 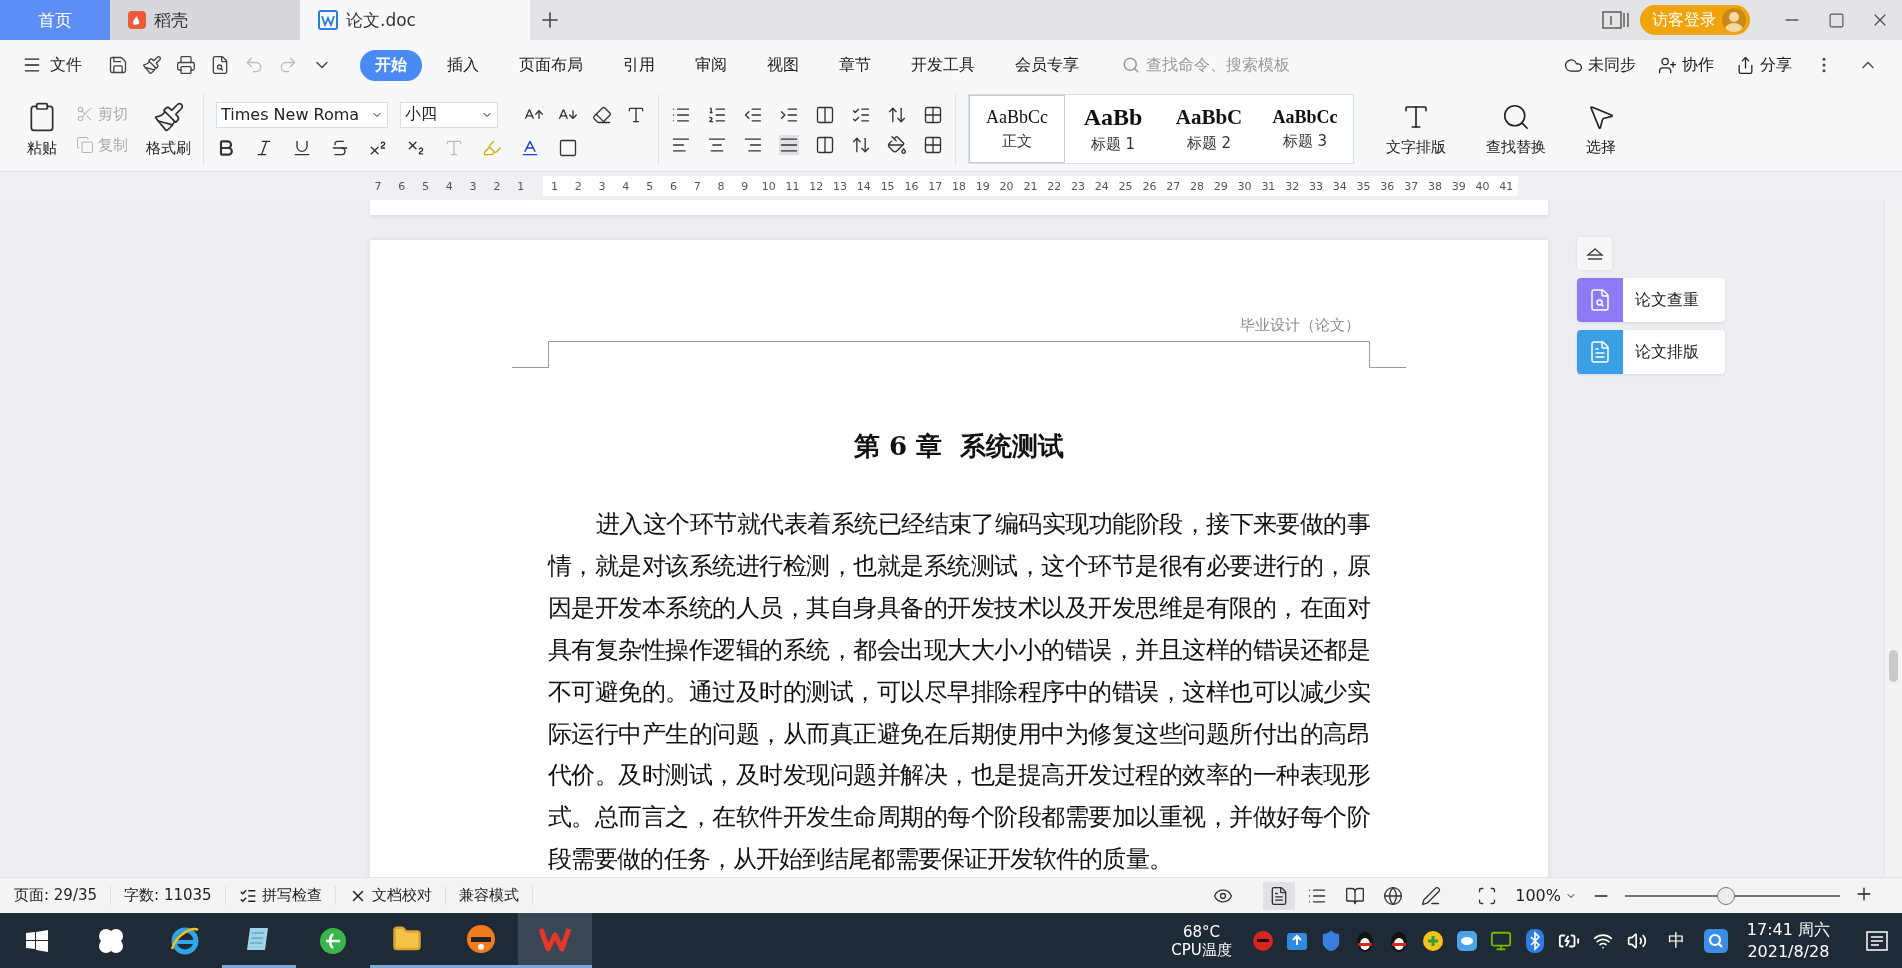 What do you see at coordinates (1676, 940) in the screenshot?
I see `input-method: 中` at bounding box center [1676, 940].